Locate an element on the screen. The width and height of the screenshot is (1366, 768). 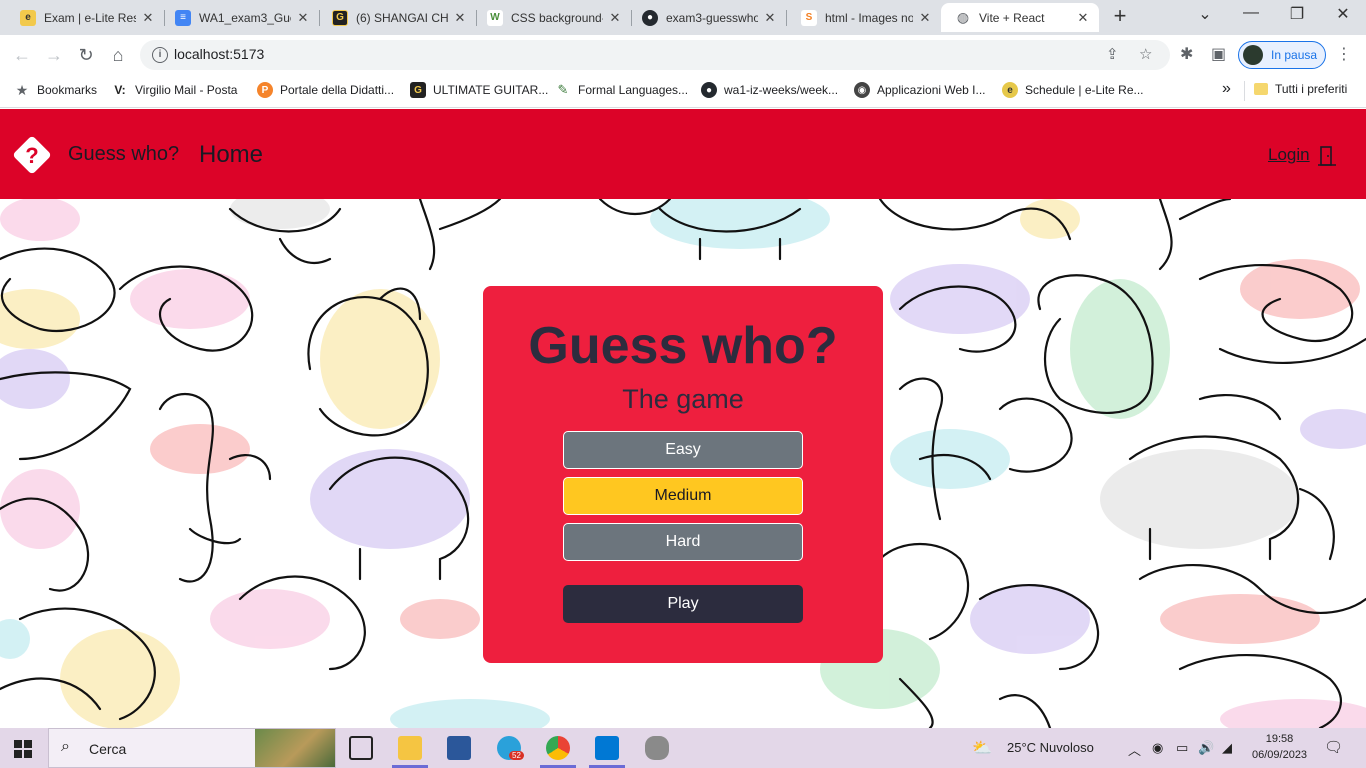
navbar-brand: Guess who? is located at coordinates (123, 154).